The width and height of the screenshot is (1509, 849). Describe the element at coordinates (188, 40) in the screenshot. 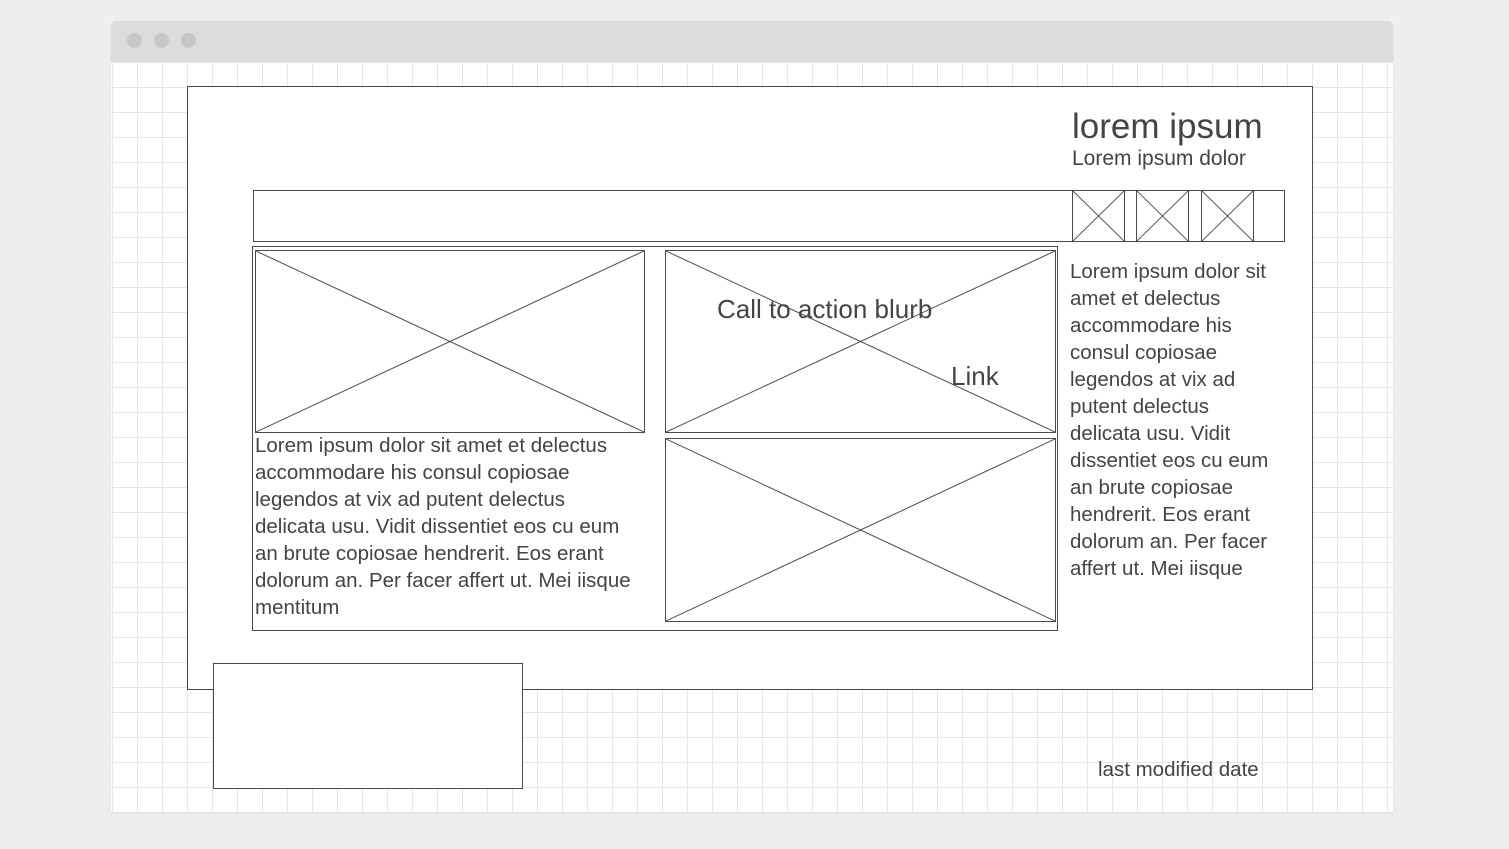

I see `maximize-dot-icon` at that location.